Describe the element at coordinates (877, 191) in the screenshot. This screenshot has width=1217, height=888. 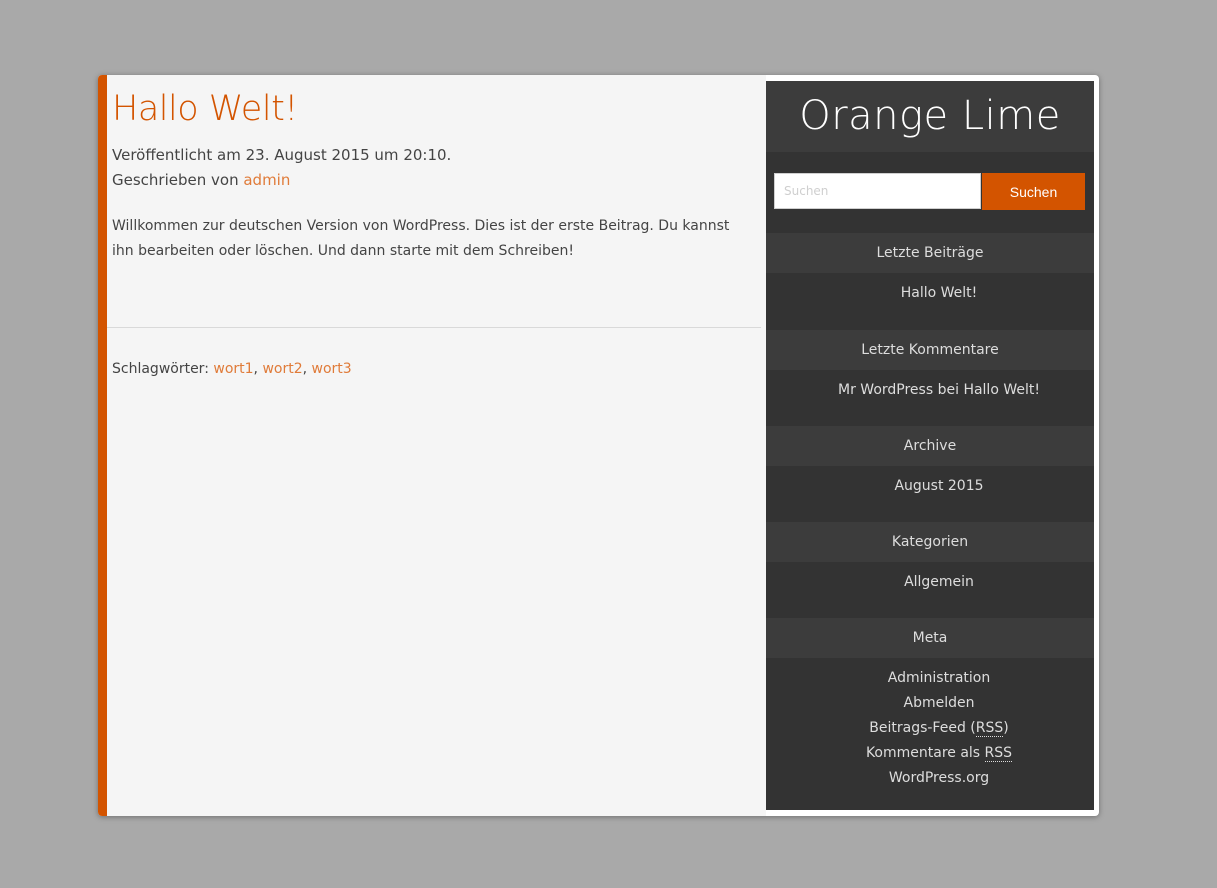
I see `search-input` at that location.